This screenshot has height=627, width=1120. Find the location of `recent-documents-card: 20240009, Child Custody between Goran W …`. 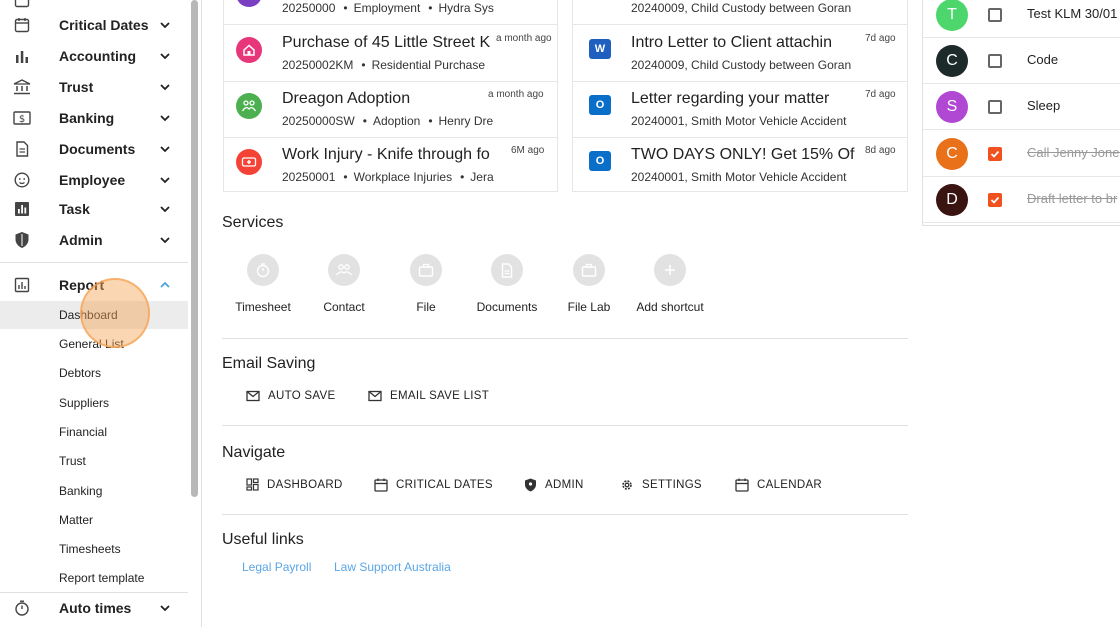

recent-documents-card: 20240009, Child Custody between Goran W … is located at coordinates (740, 96).